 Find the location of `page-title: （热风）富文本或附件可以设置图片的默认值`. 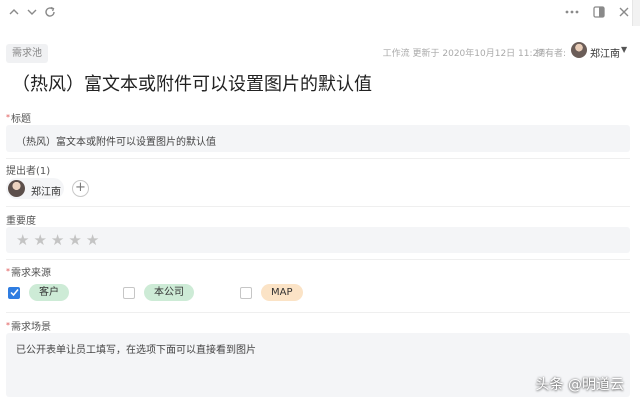

page-title: （热风）富文本或附件可以设置图片的默认值 is located at coordinates (192, 84).